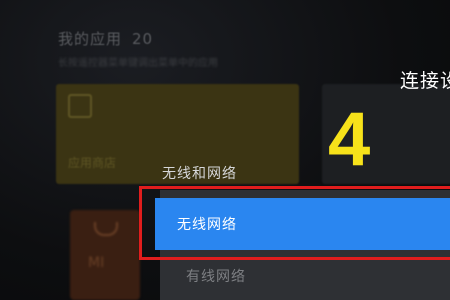  I want to click on apps-page-title: 我的应用 20, so click(105, 38).